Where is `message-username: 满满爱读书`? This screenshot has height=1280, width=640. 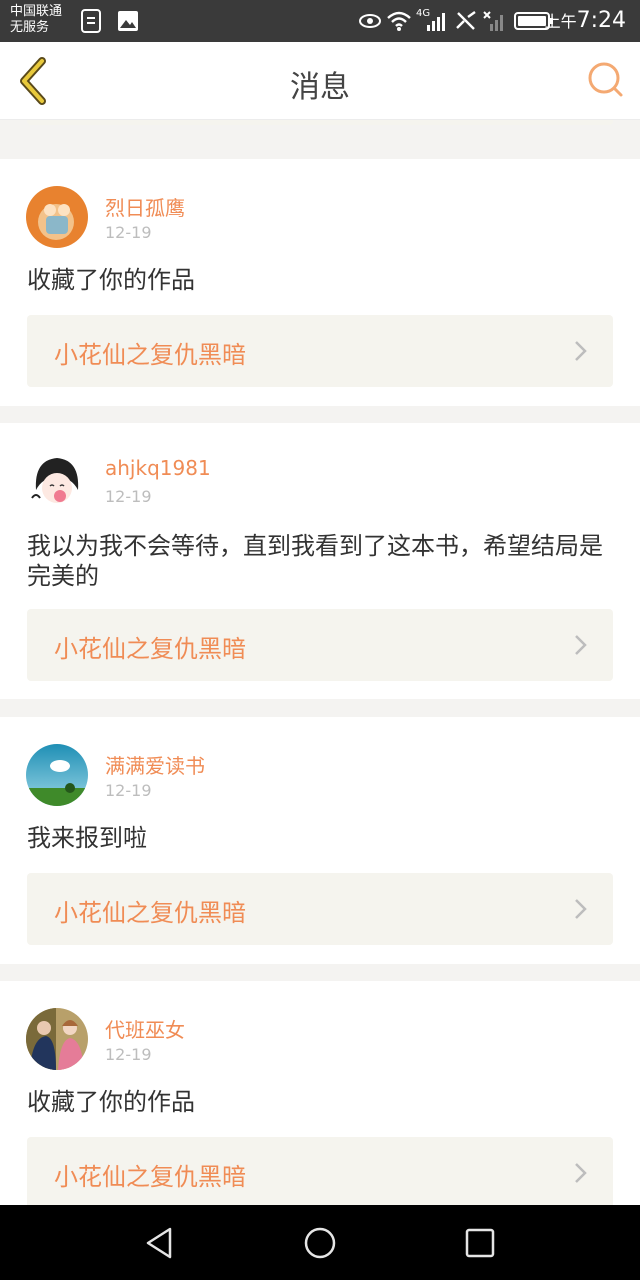 message-username: 满满爱读书 is located at coordinates (155, 764).